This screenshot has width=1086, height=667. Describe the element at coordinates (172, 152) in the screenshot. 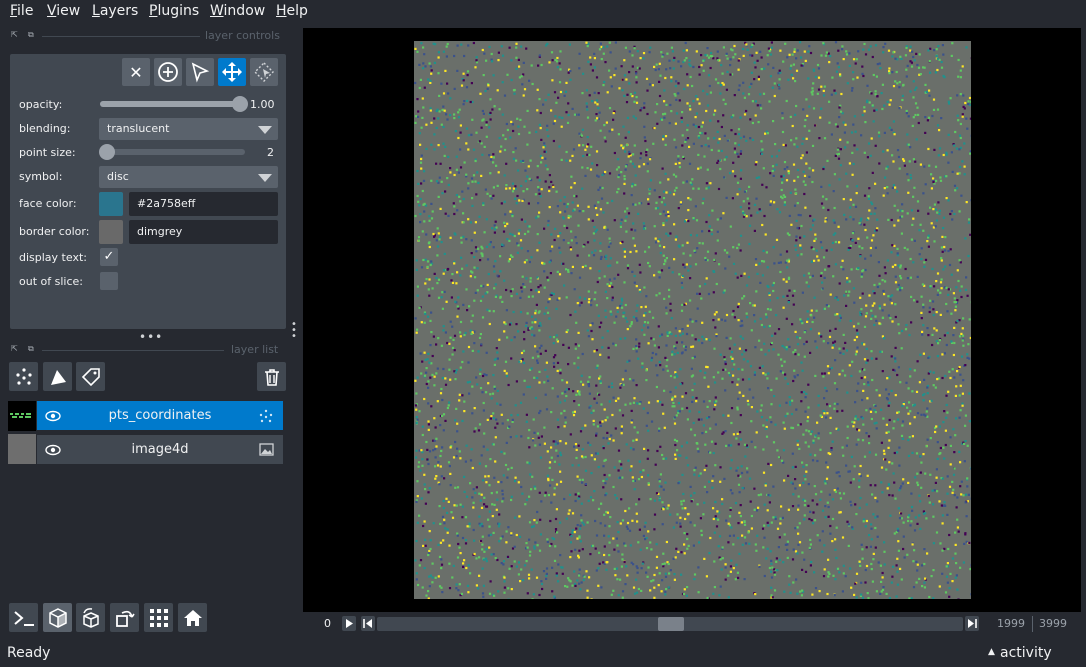

I see `point-size-slider` at that location.